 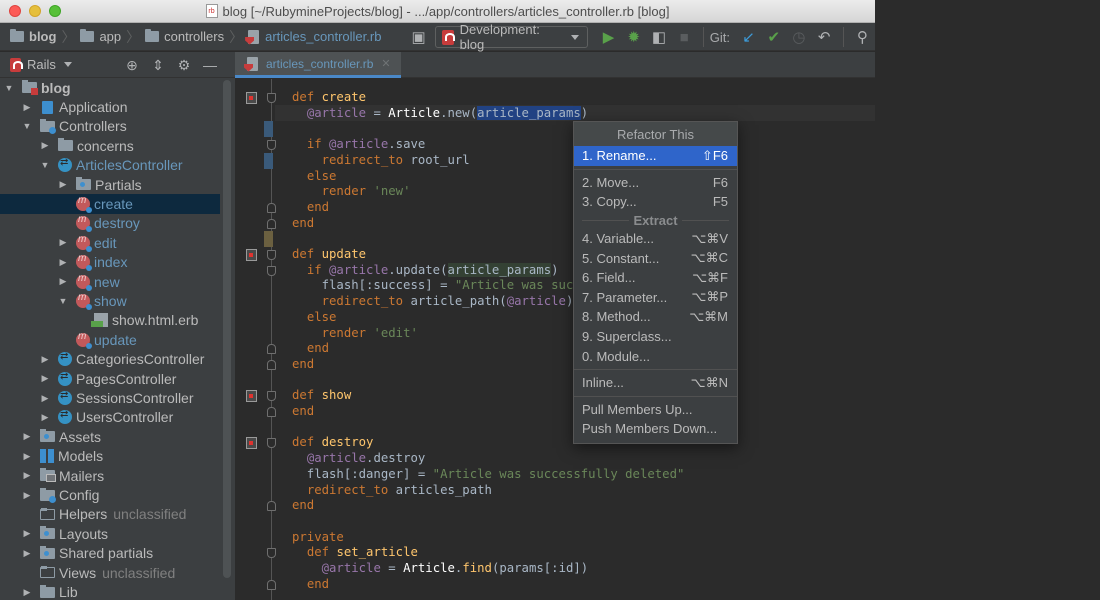 I want to click on tree-item: ▶ Models, so click(x=110, y=456).